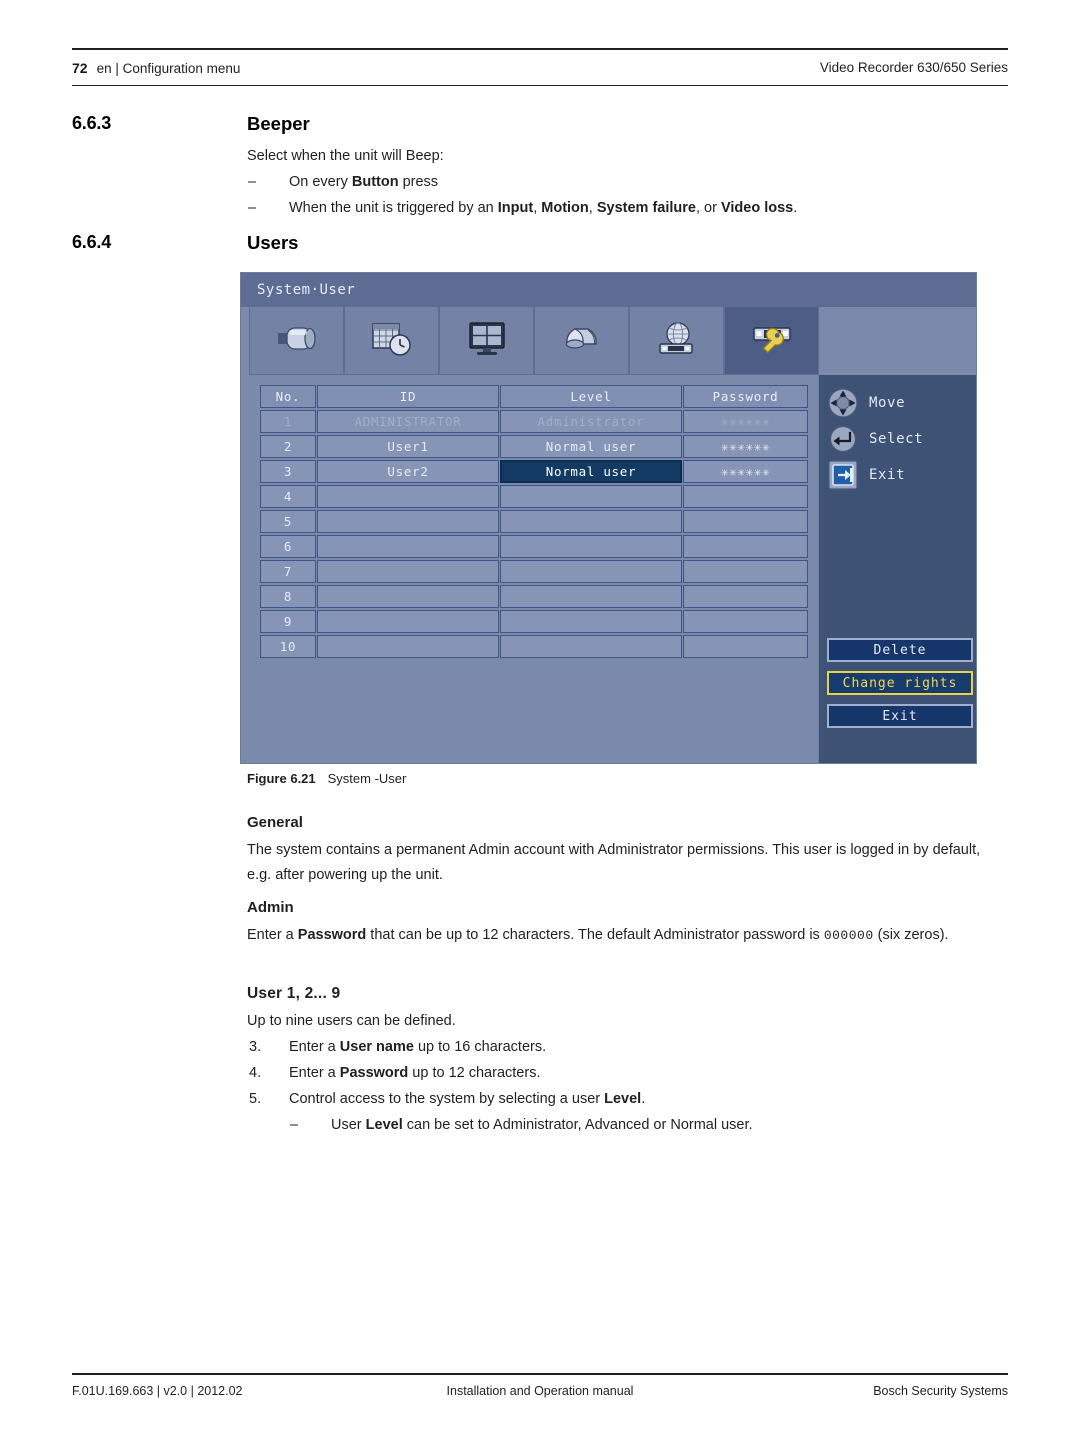 This screenshot has height=1441, width=1080. What do you see at coordinates (843, 475) in the screenshot?
I see `exit-icon` at bounding box center [843, 475].